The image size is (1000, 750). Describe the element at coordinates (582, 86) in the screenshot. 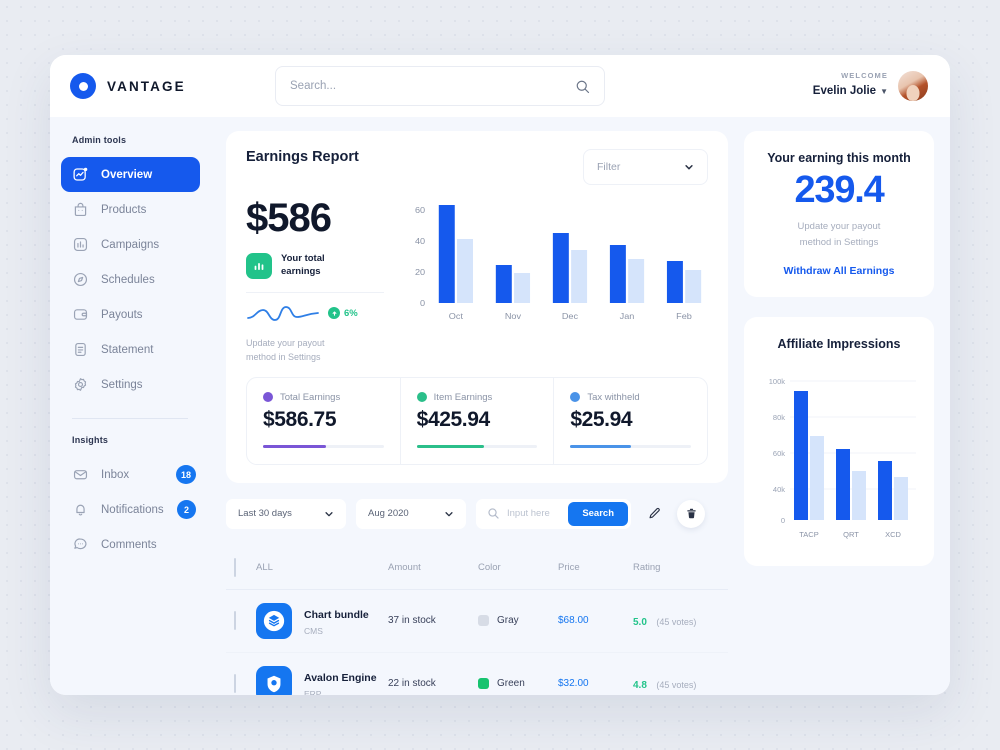

I see `search-icon` at that location.